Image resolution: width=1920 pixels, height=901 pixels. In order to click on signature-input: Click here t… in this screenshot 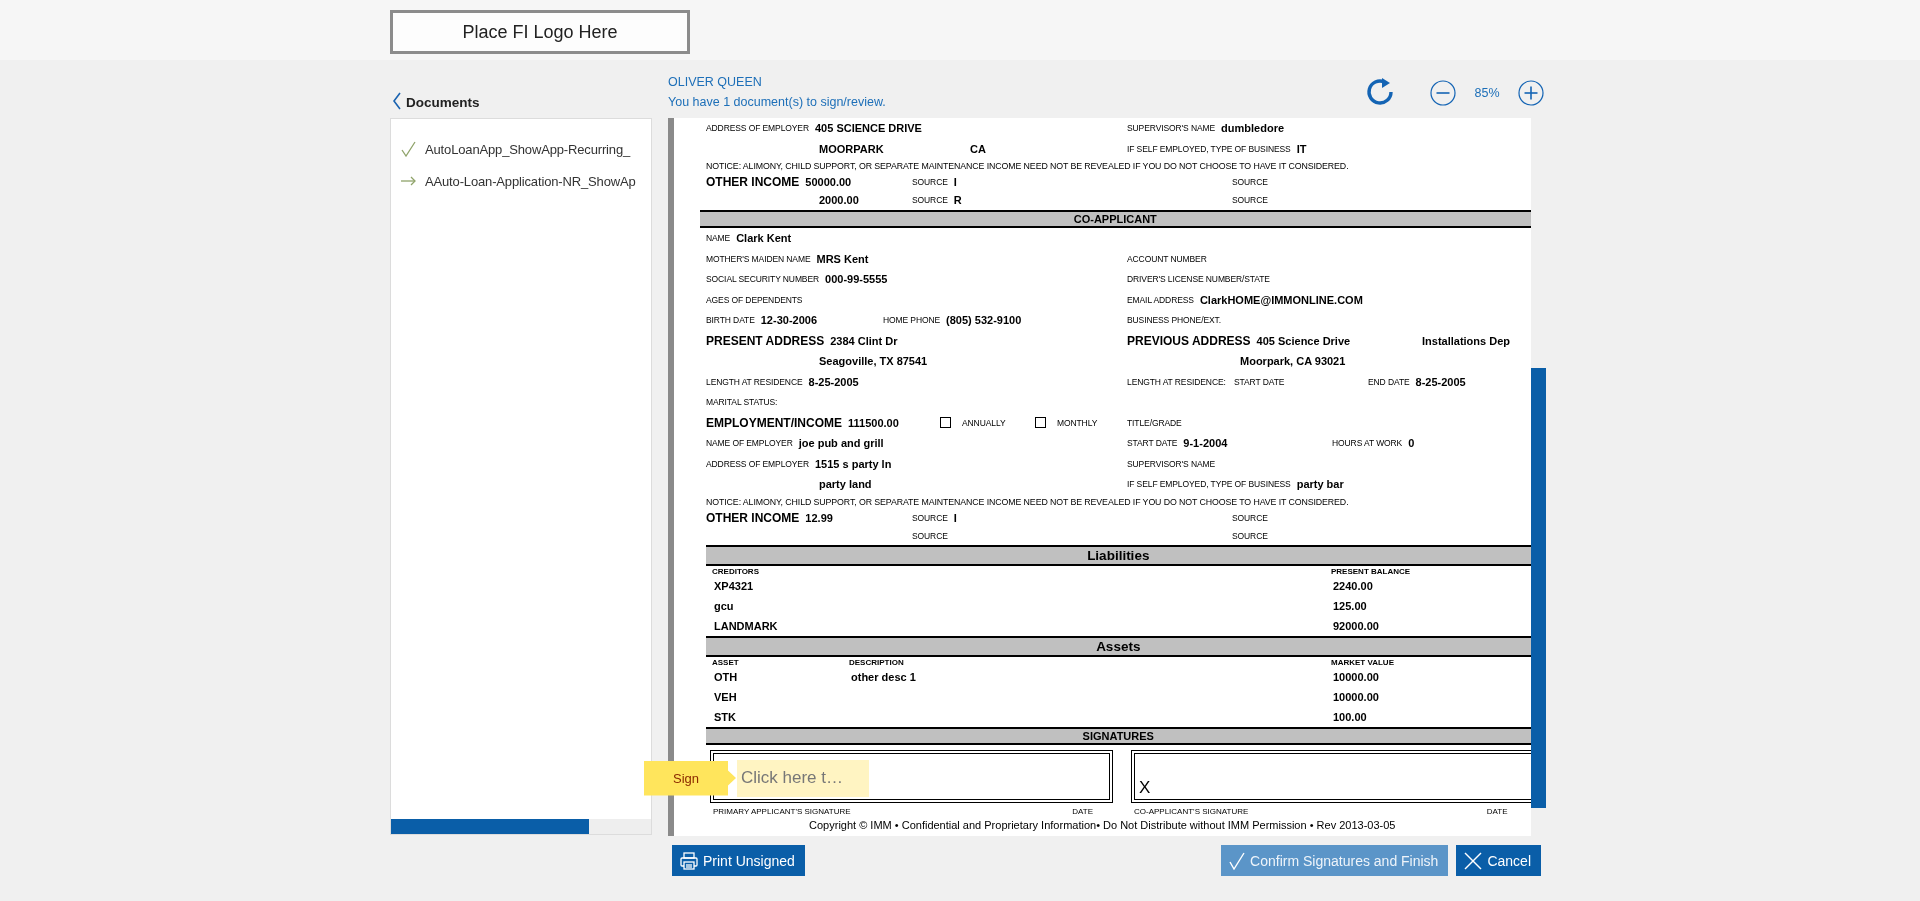, I will do `click(803, 778)`.